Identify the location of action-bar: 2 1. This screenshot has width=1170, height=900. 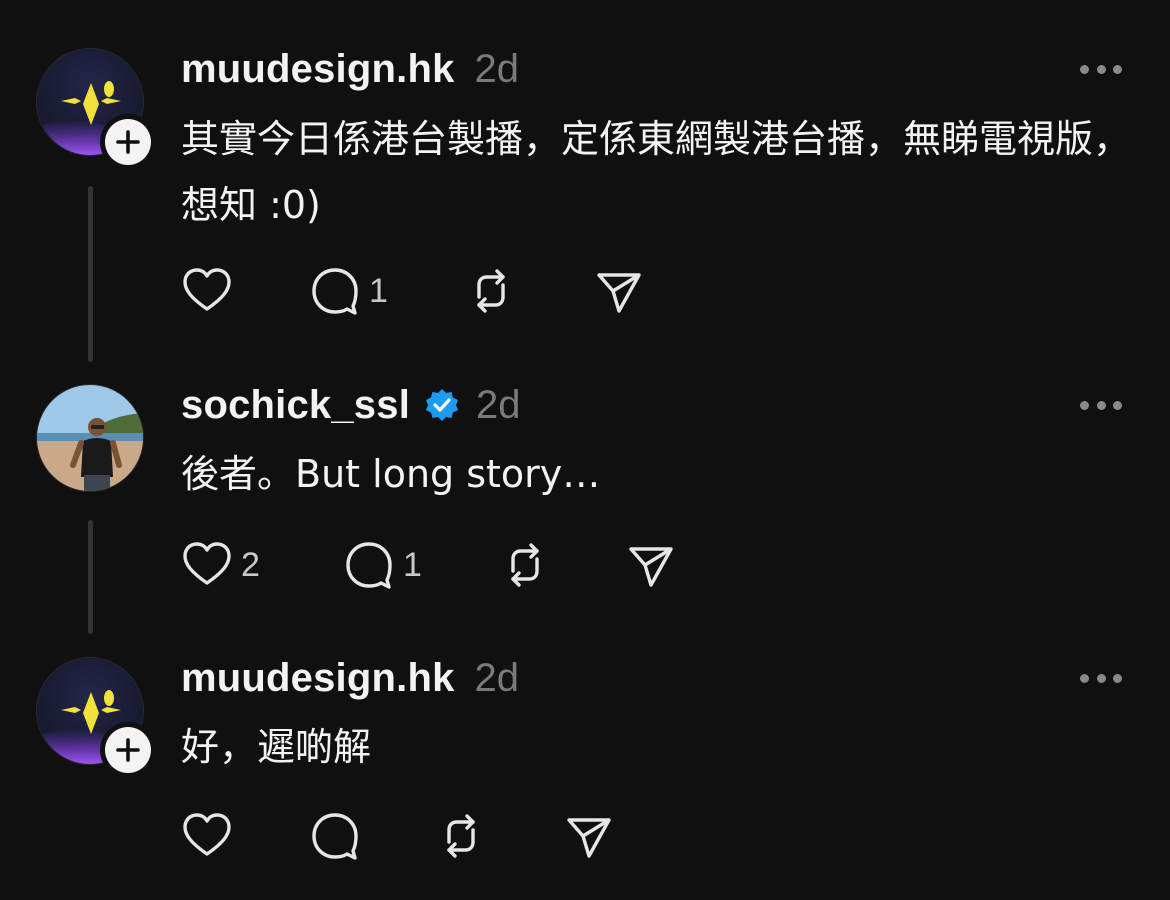
(429, 565).